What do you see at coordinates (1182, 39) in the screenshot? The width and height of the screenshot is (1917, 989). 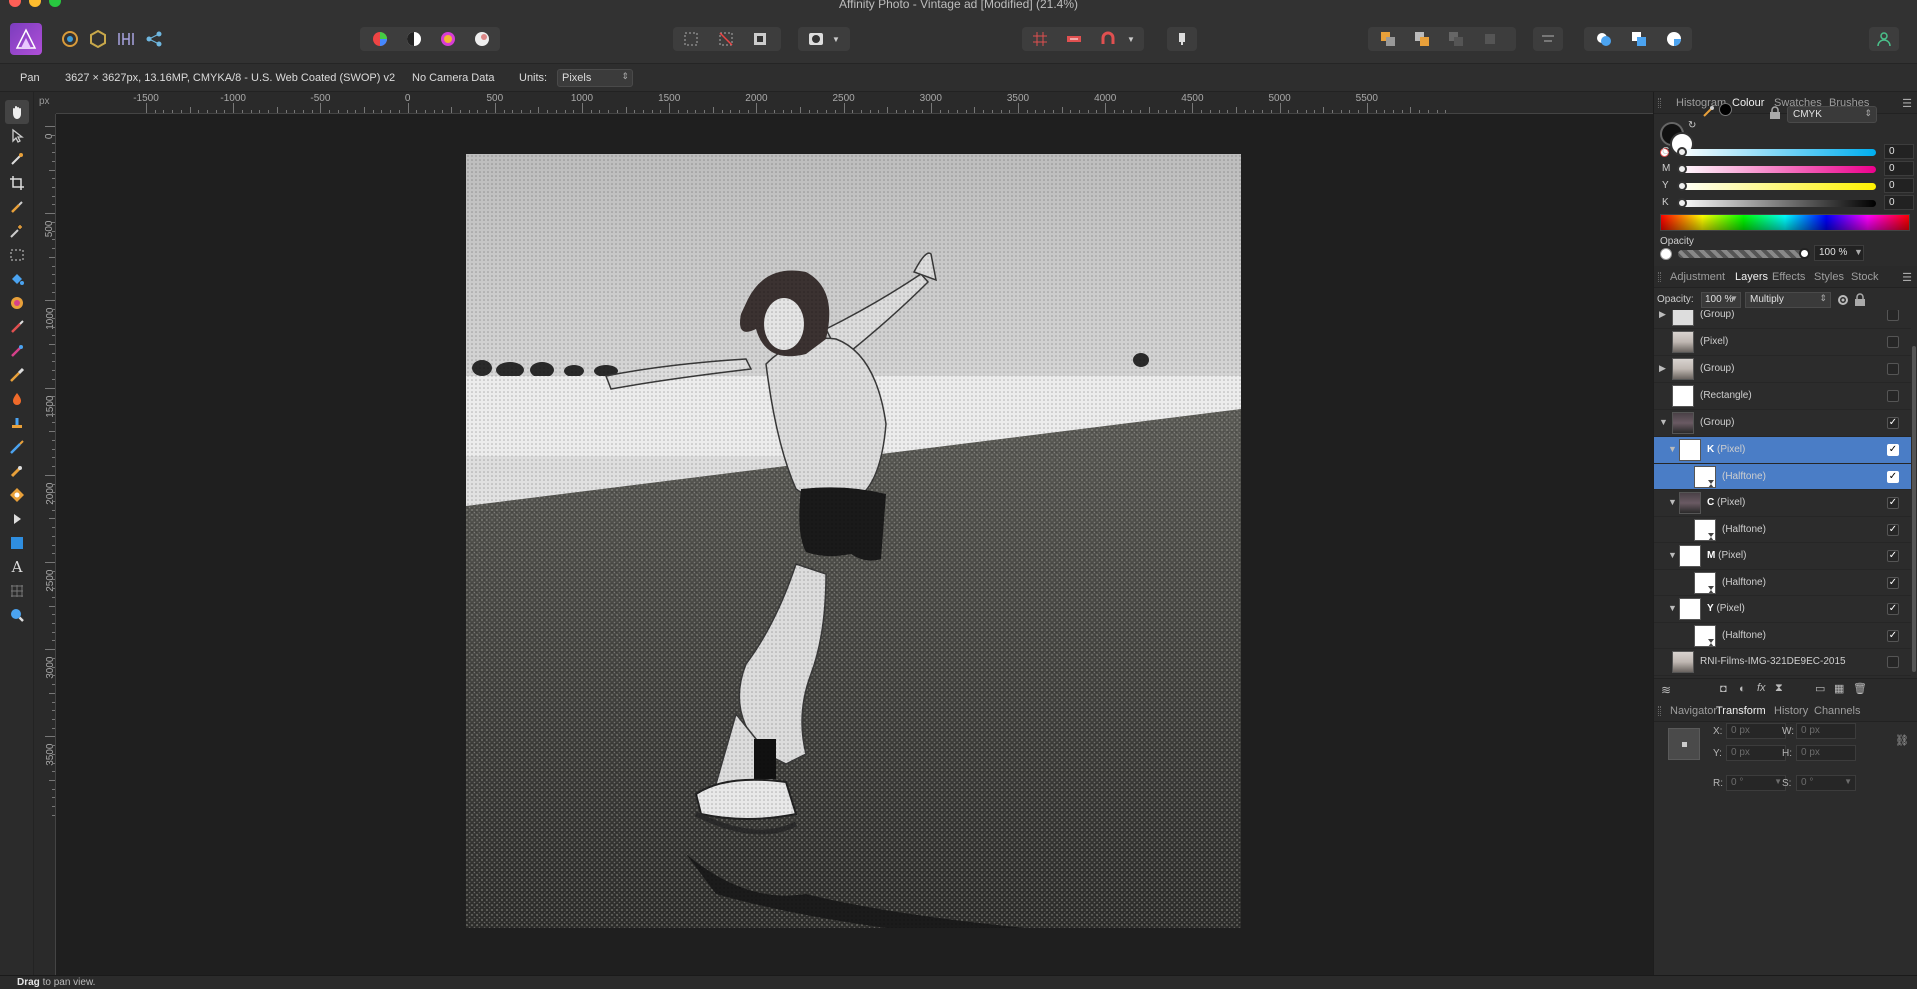 I see `place-image-icon` at bounding box center [1182, 39].